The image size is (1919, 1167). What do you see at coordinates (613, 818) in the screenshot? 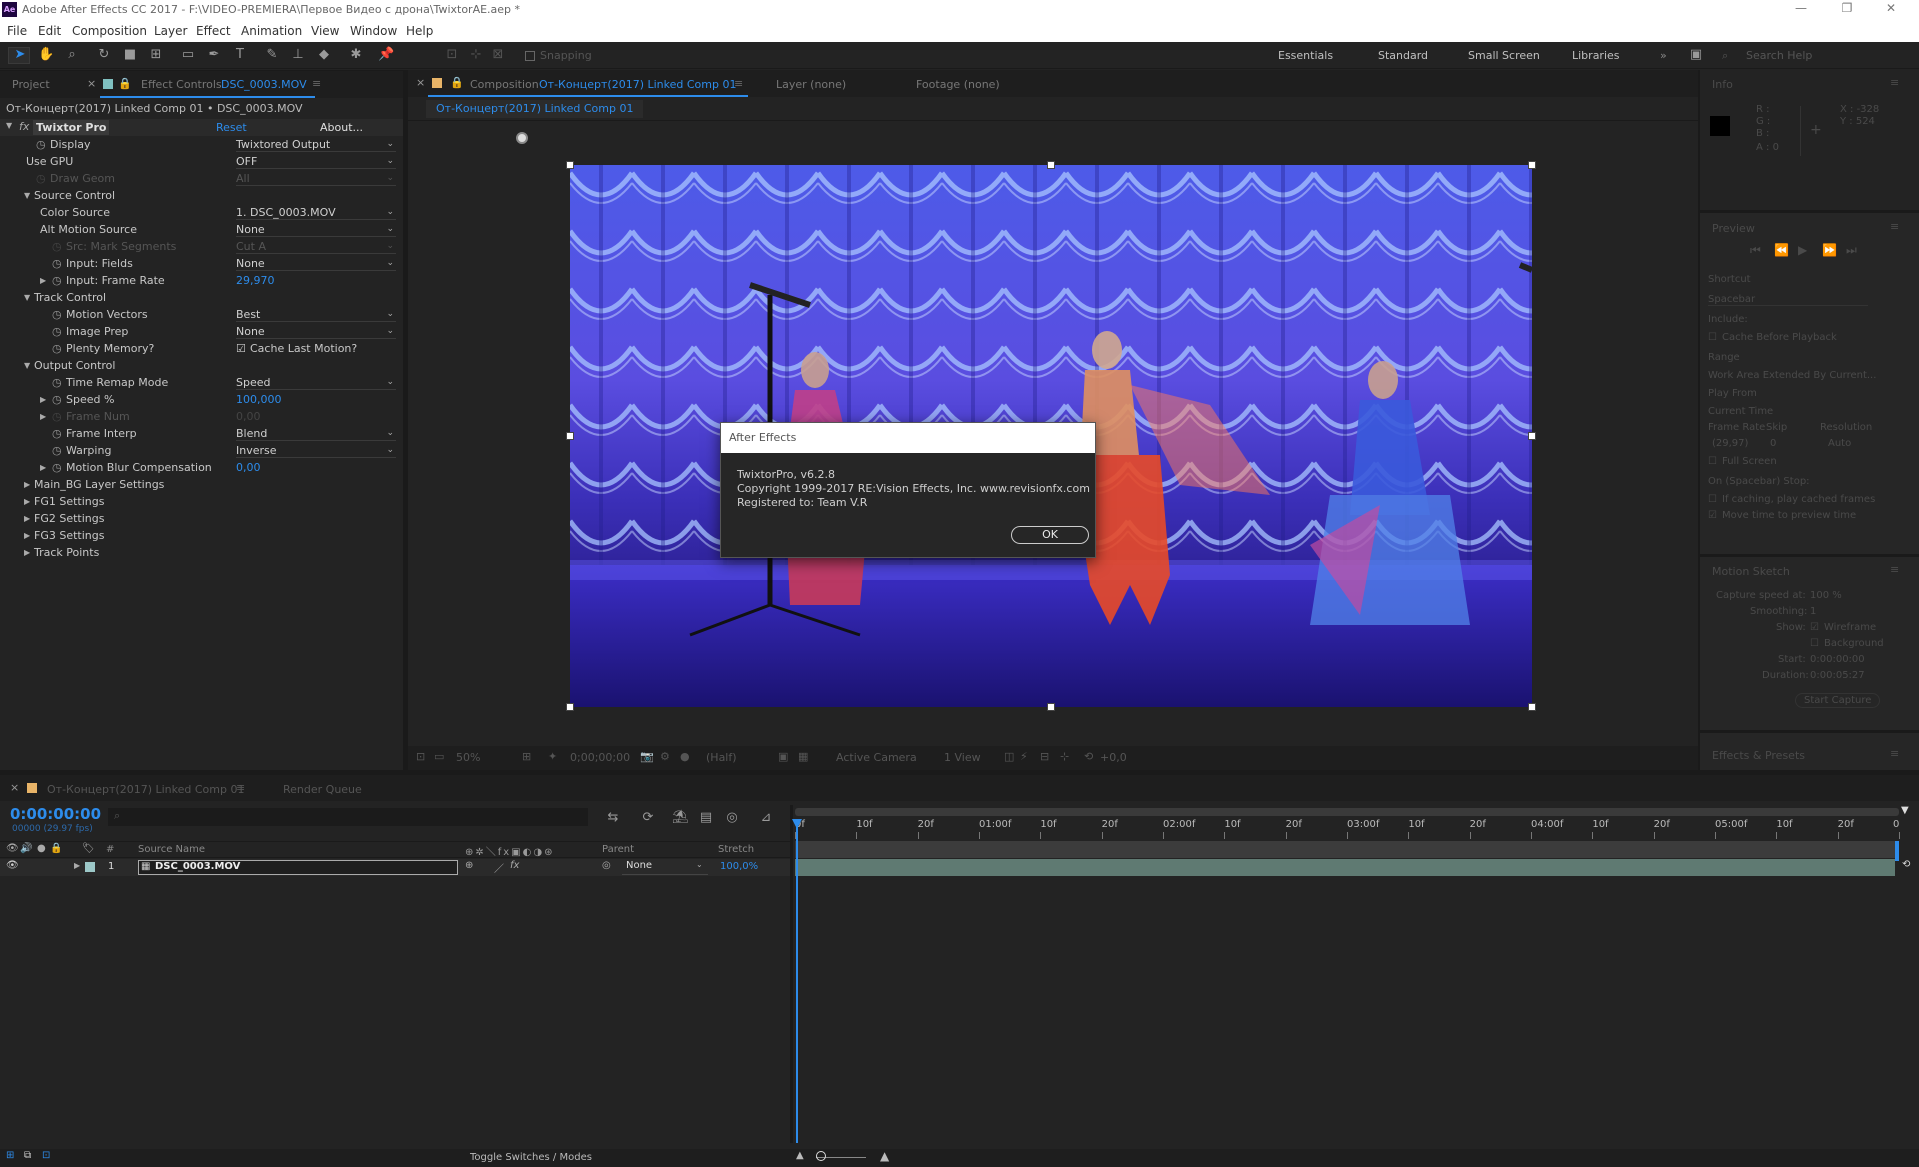
I see `comp-mini-flowchart-icon: ⇆` at bounding box center [613, 818].